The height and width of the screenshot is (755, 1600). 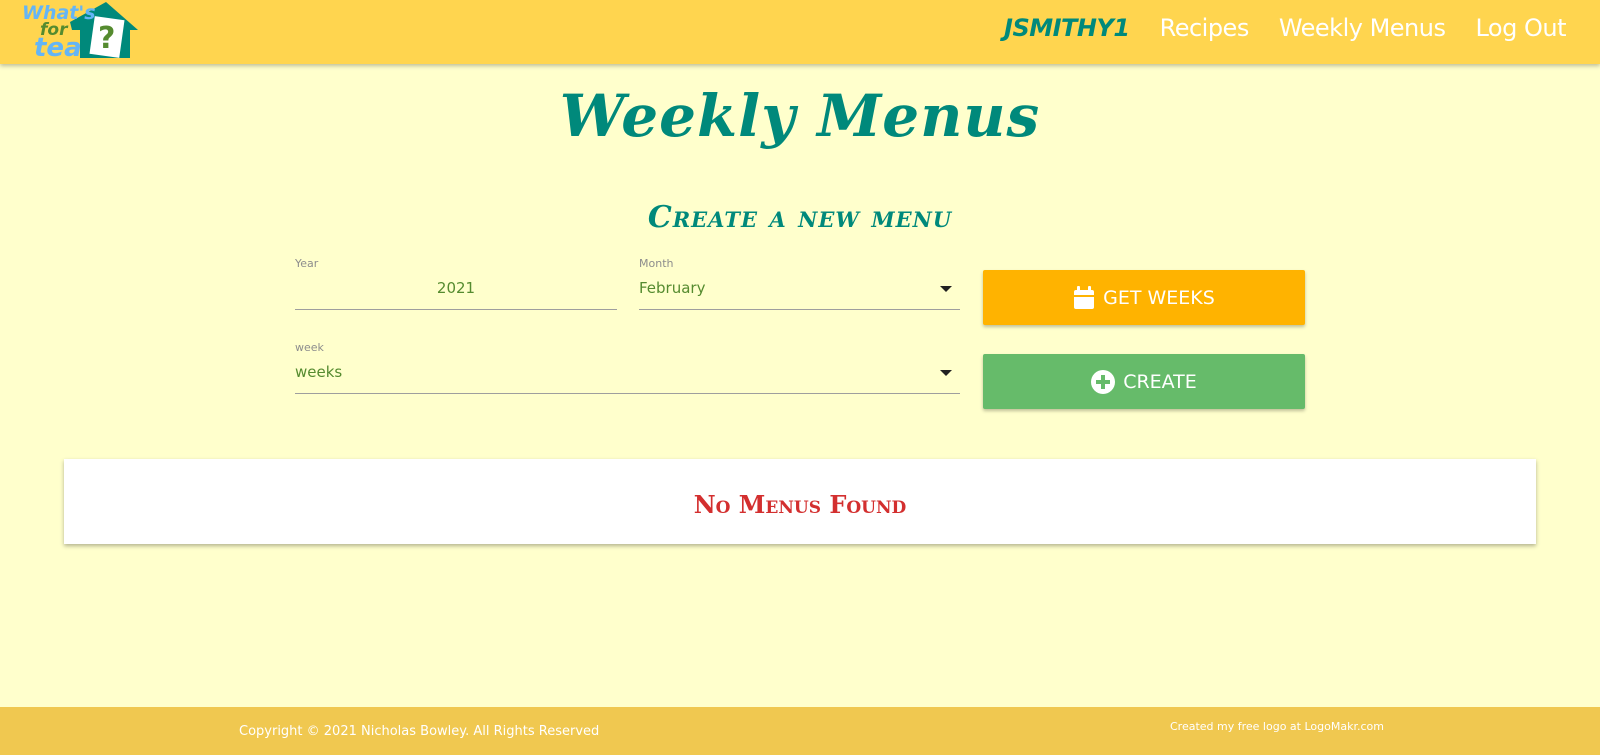 What do you see at coordinates (456, 288) in the screenshot?
I see `year-value: 2021` at bounding box center [456, 288].